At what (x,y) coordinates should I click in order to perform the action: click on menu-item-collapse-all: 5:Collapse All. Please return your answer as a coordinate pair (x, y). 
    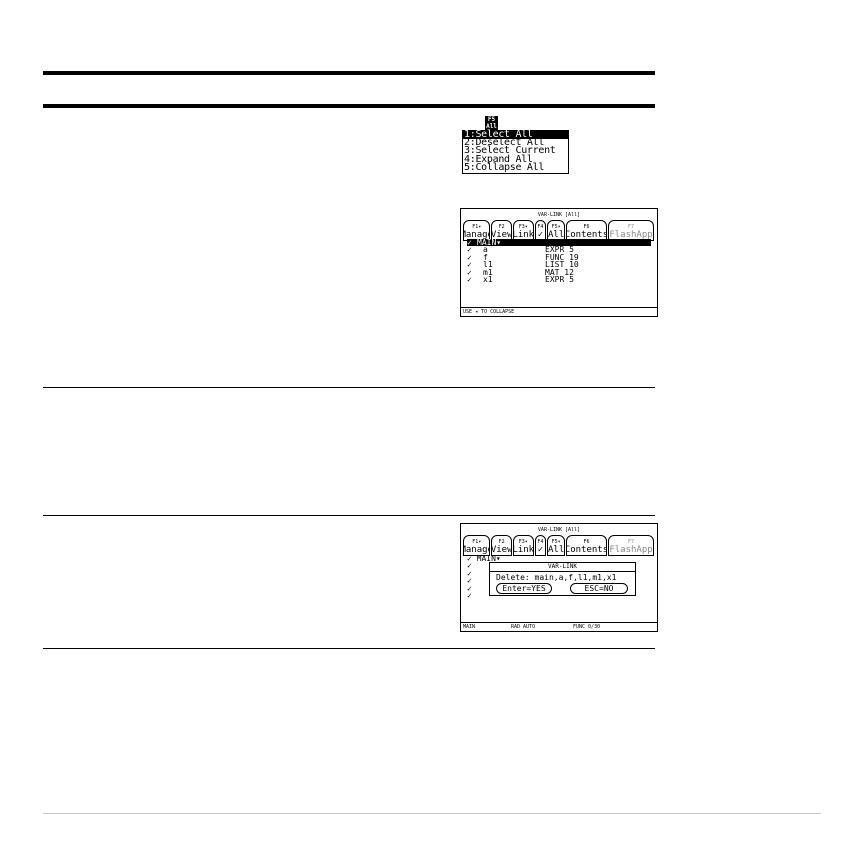
    Looking at the image, I should click on (515, 167).